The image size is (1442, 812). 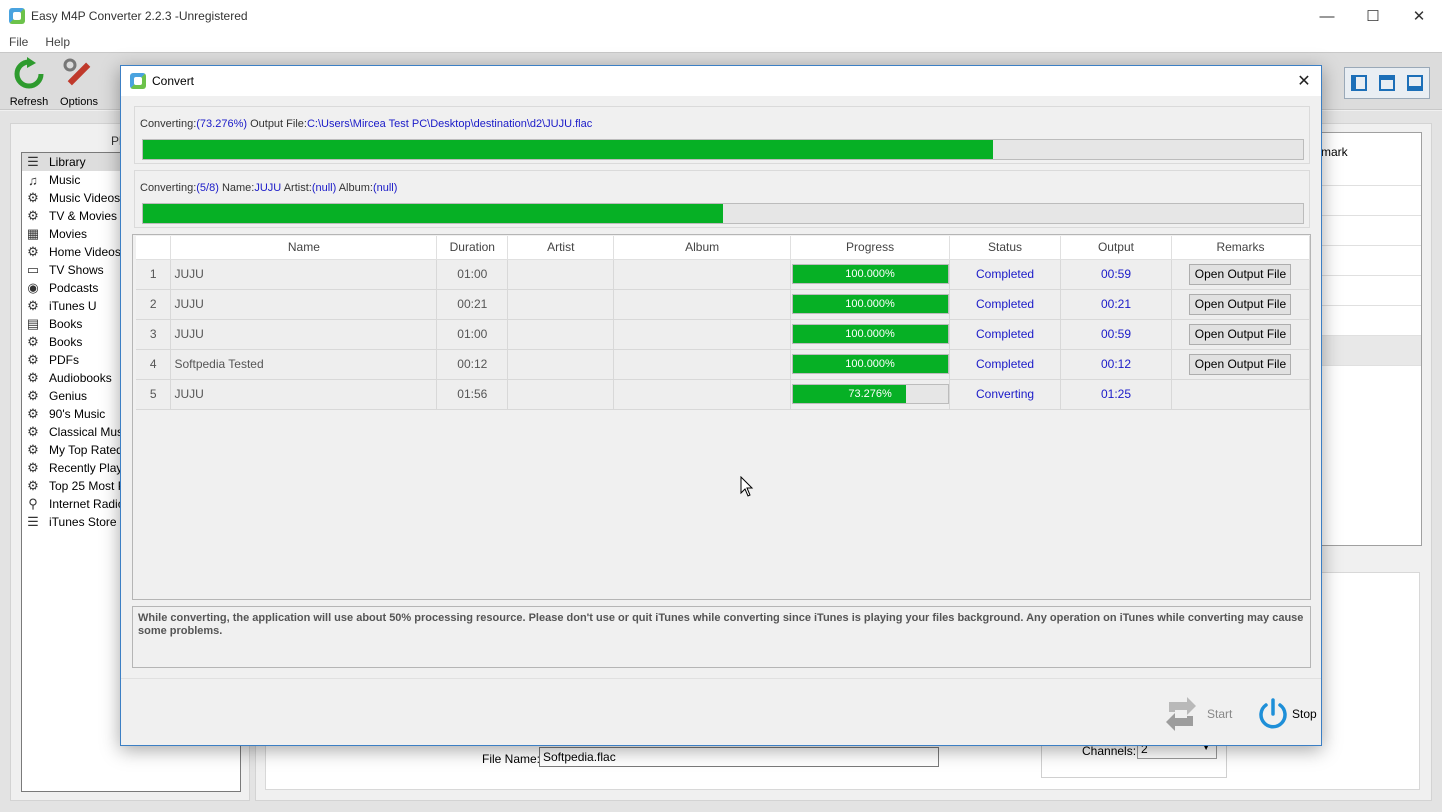 What do you see at coordinates (79, 83) in the screenshot?
I see `options-button: Options` at bounding box center [79, 83].